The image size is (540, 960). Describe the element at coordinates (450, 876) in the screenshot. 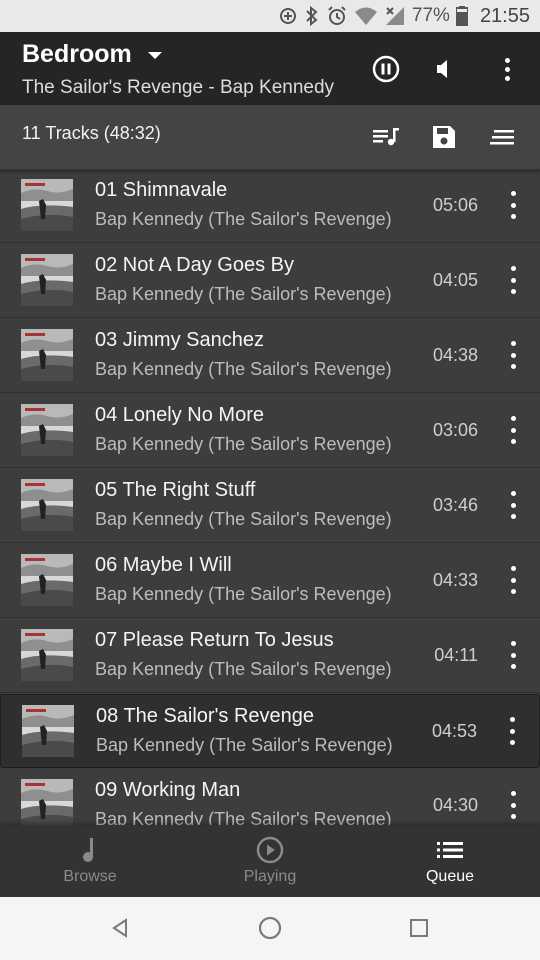

I see `nav-queue-label: Queue` at that location.